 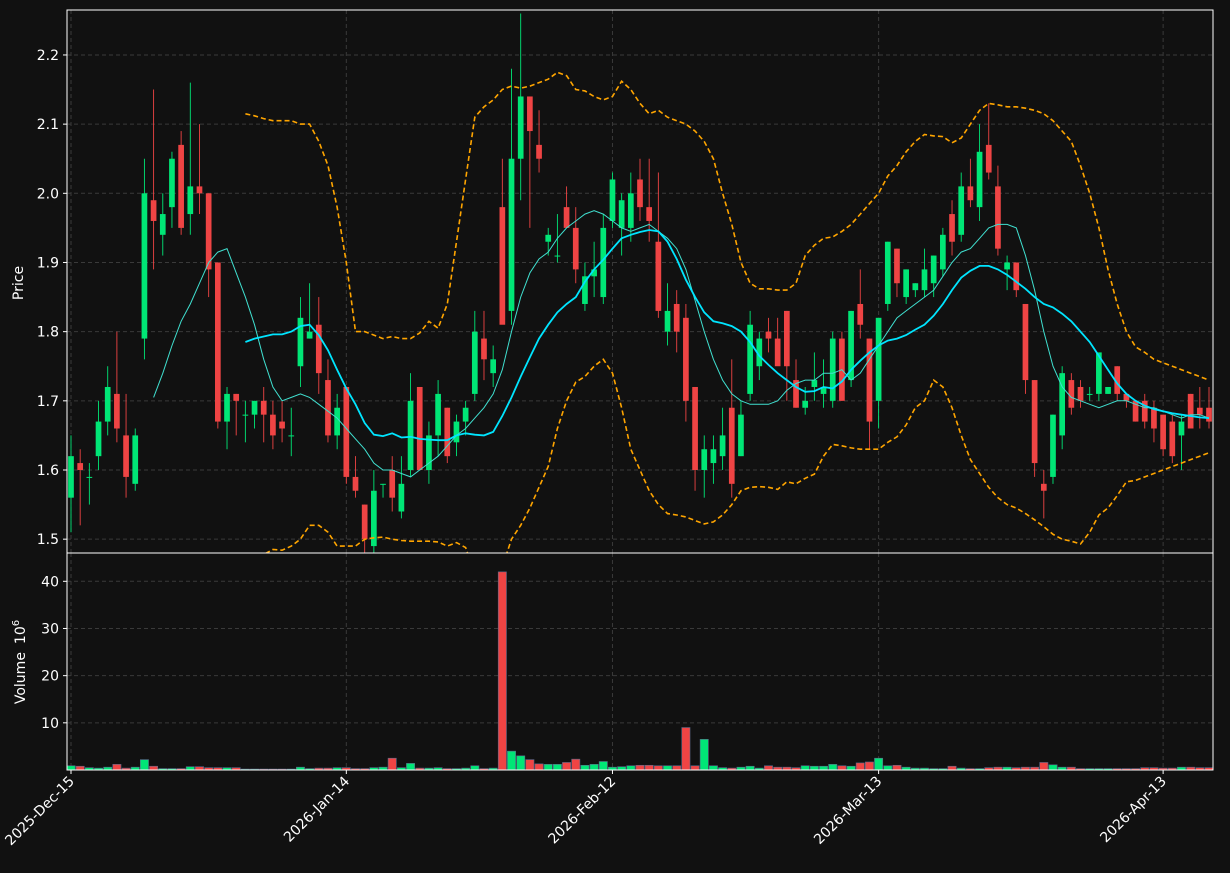 What do you see at coordinates (48, 402) in the screenshot?
I see `price-tick-label: 1.7` at bounding box center [48, 402].